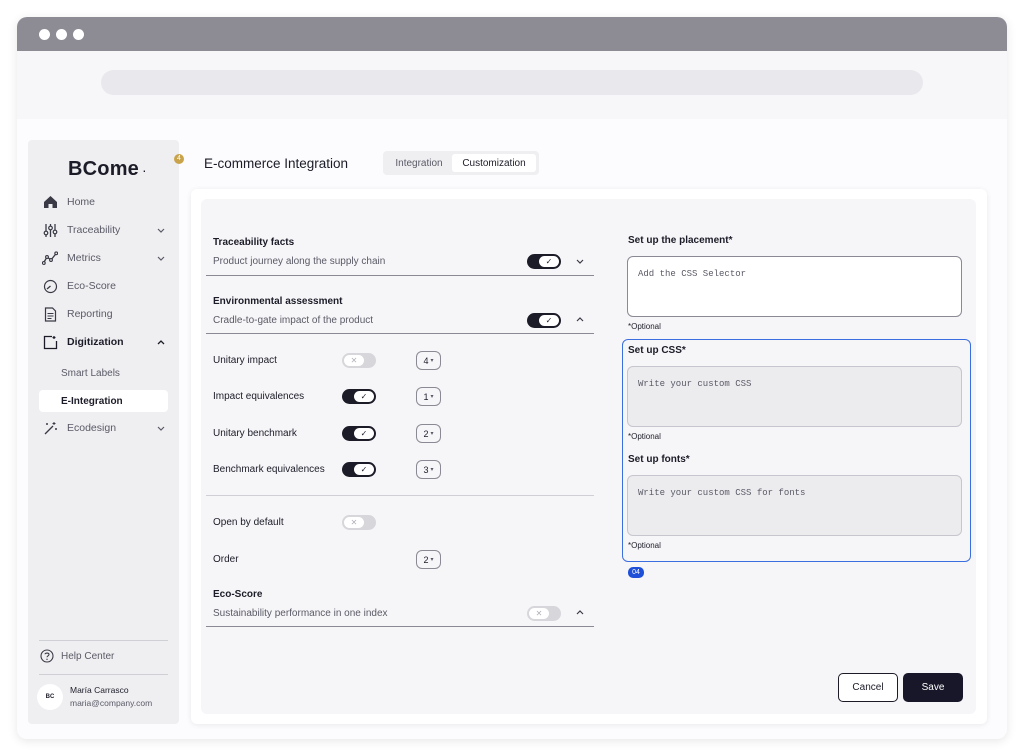 The height and width of the screenshot is (755, 1024). What do you see at coordinates (428, 559) in the screenshot?
I see `order-select-section: 2 ▾` at bounding box center [428, 559].